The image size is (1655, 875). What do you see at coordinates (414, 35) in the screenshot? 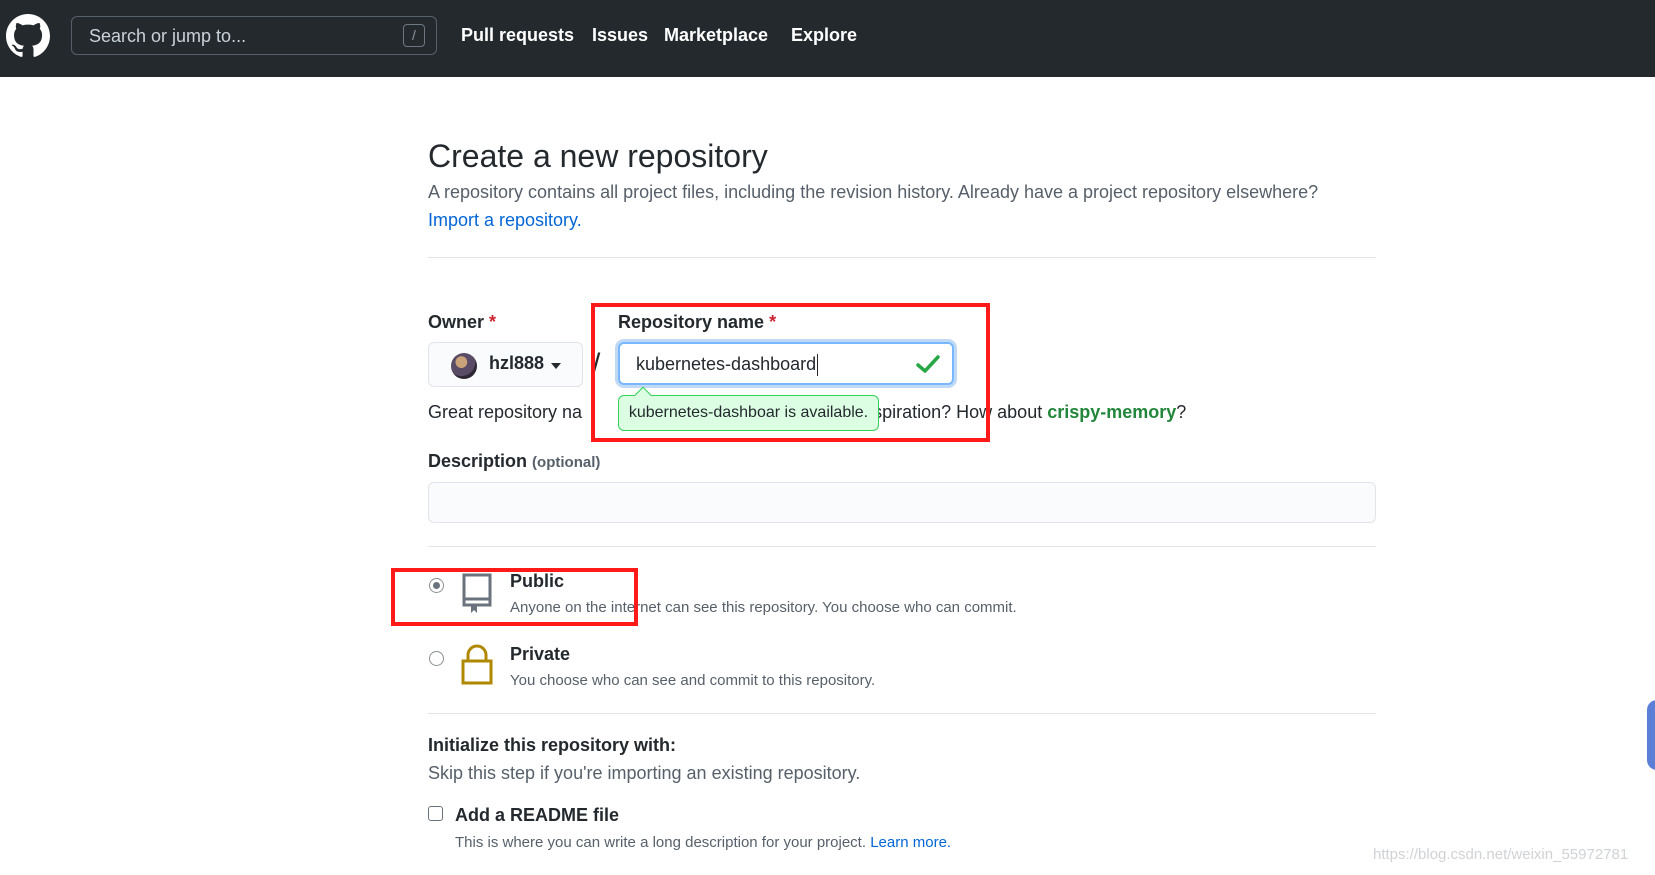
I see `search-shortcut-key: /` at bounding box center [414, 35].